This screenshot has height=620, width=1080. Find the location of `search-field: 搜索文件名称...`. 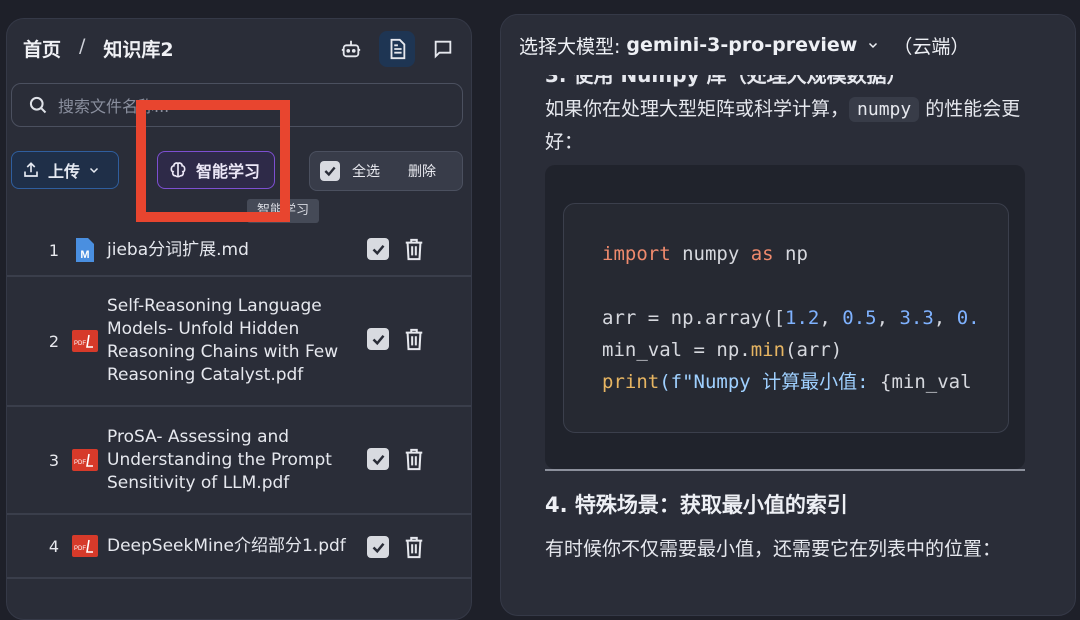

search-field: 搜索文件名称... is located at coordinates (237, 105).